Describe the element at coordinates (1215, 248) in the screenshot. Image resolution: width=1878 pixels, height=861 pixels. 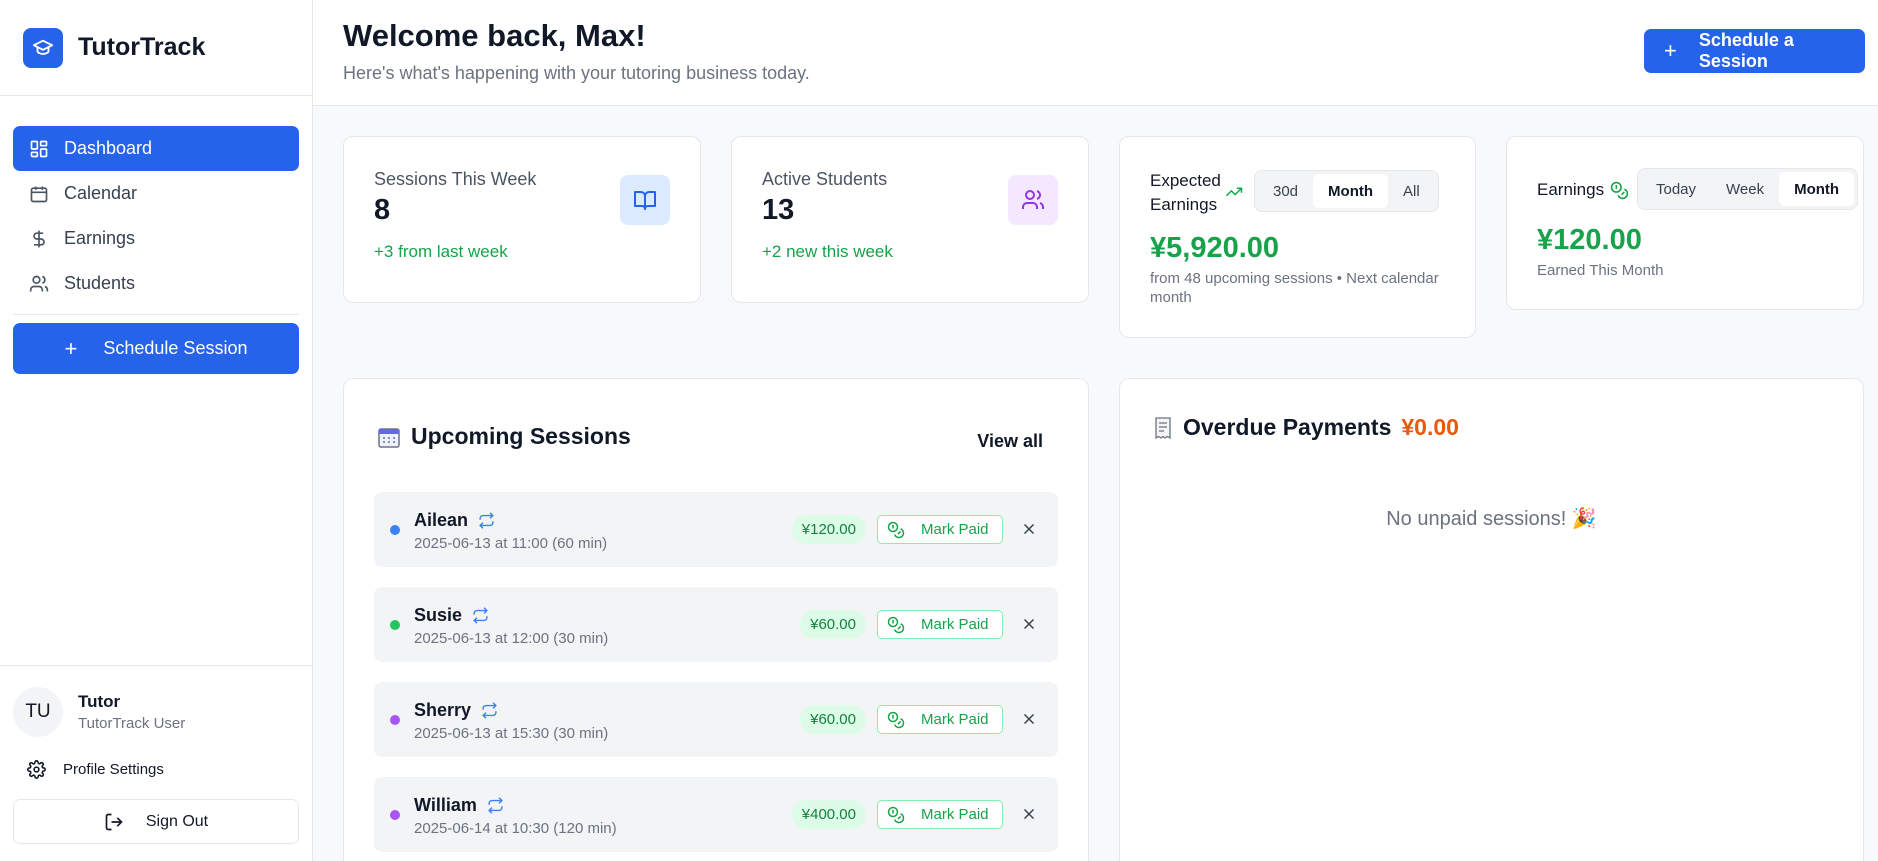
I see `expected-amount: ¥5,920.00` at that location.